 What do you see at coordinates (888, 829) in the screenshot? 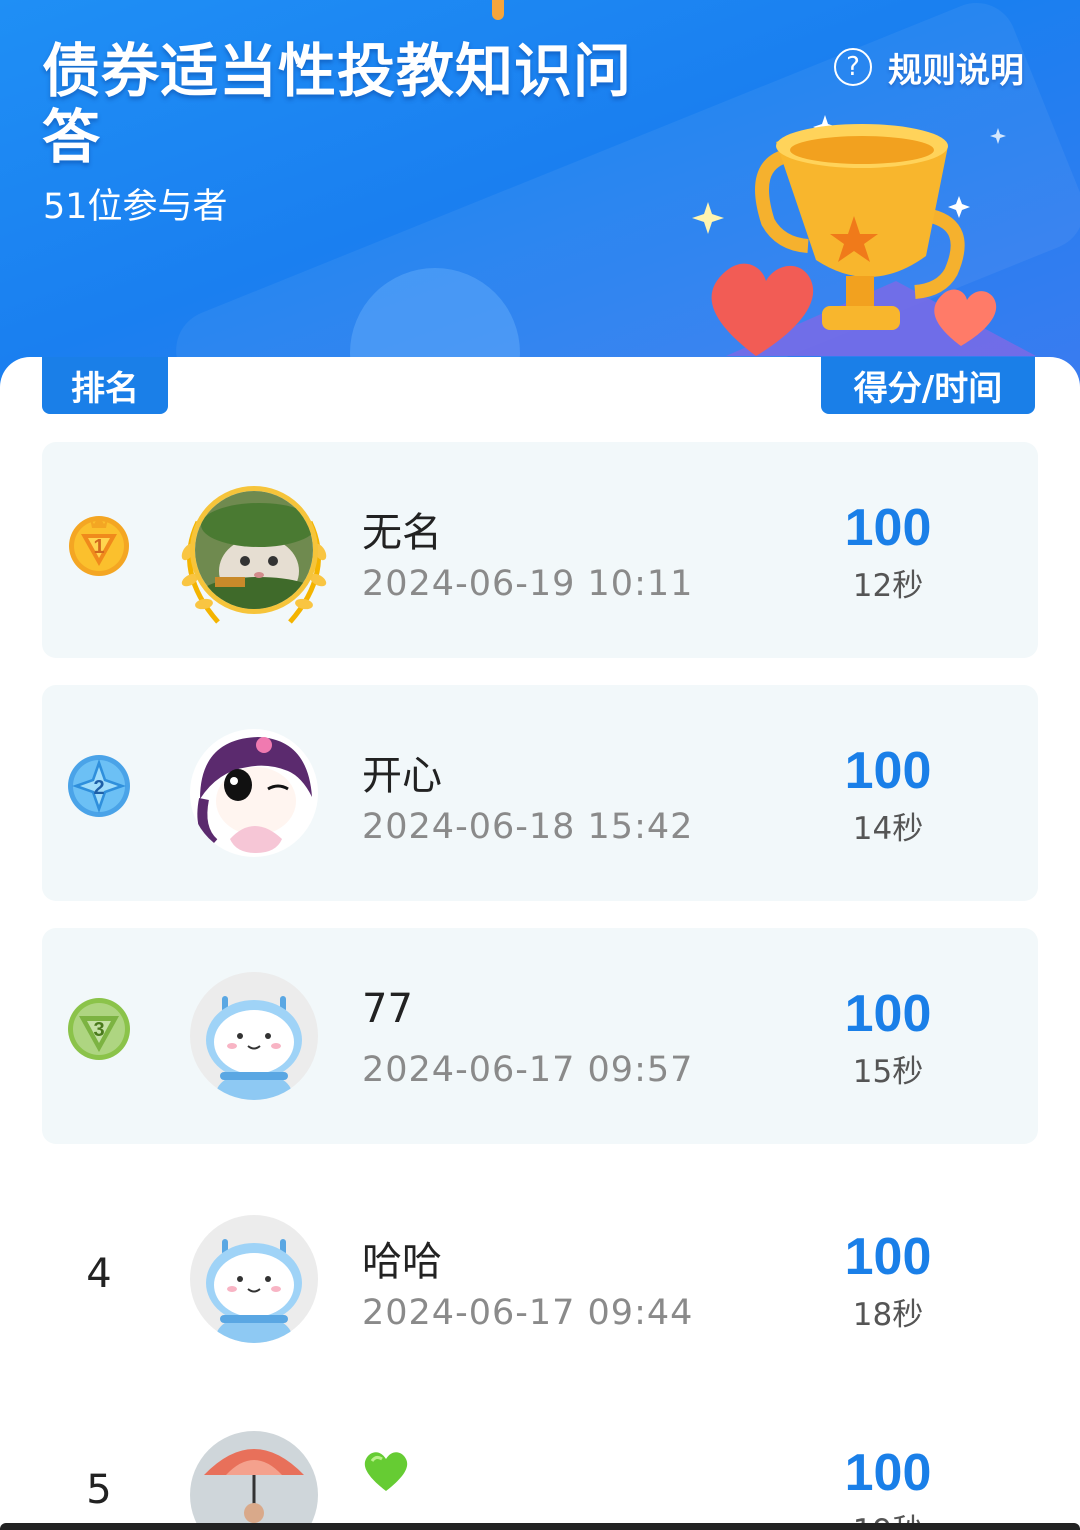
I see `duration-value: 14秒` at bounding box center [888, 829].